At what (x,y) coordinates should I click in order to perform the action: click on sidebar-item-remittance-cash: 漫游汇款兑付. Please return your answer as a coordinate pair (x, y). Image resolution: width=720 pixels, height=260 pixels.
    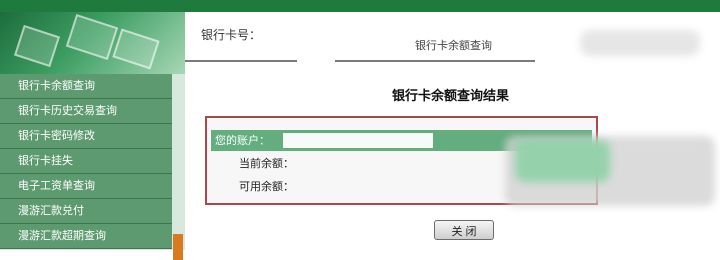
    Looking at the image, I should click on (86, 211).